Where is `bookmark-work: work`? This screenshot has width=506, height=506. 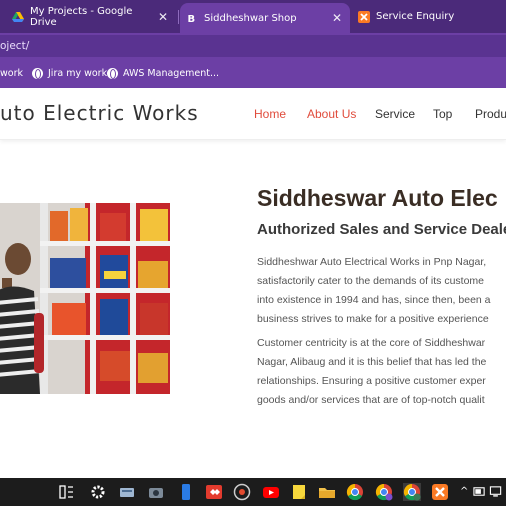 bookmark-work: work is located at coordinates (11, 73).